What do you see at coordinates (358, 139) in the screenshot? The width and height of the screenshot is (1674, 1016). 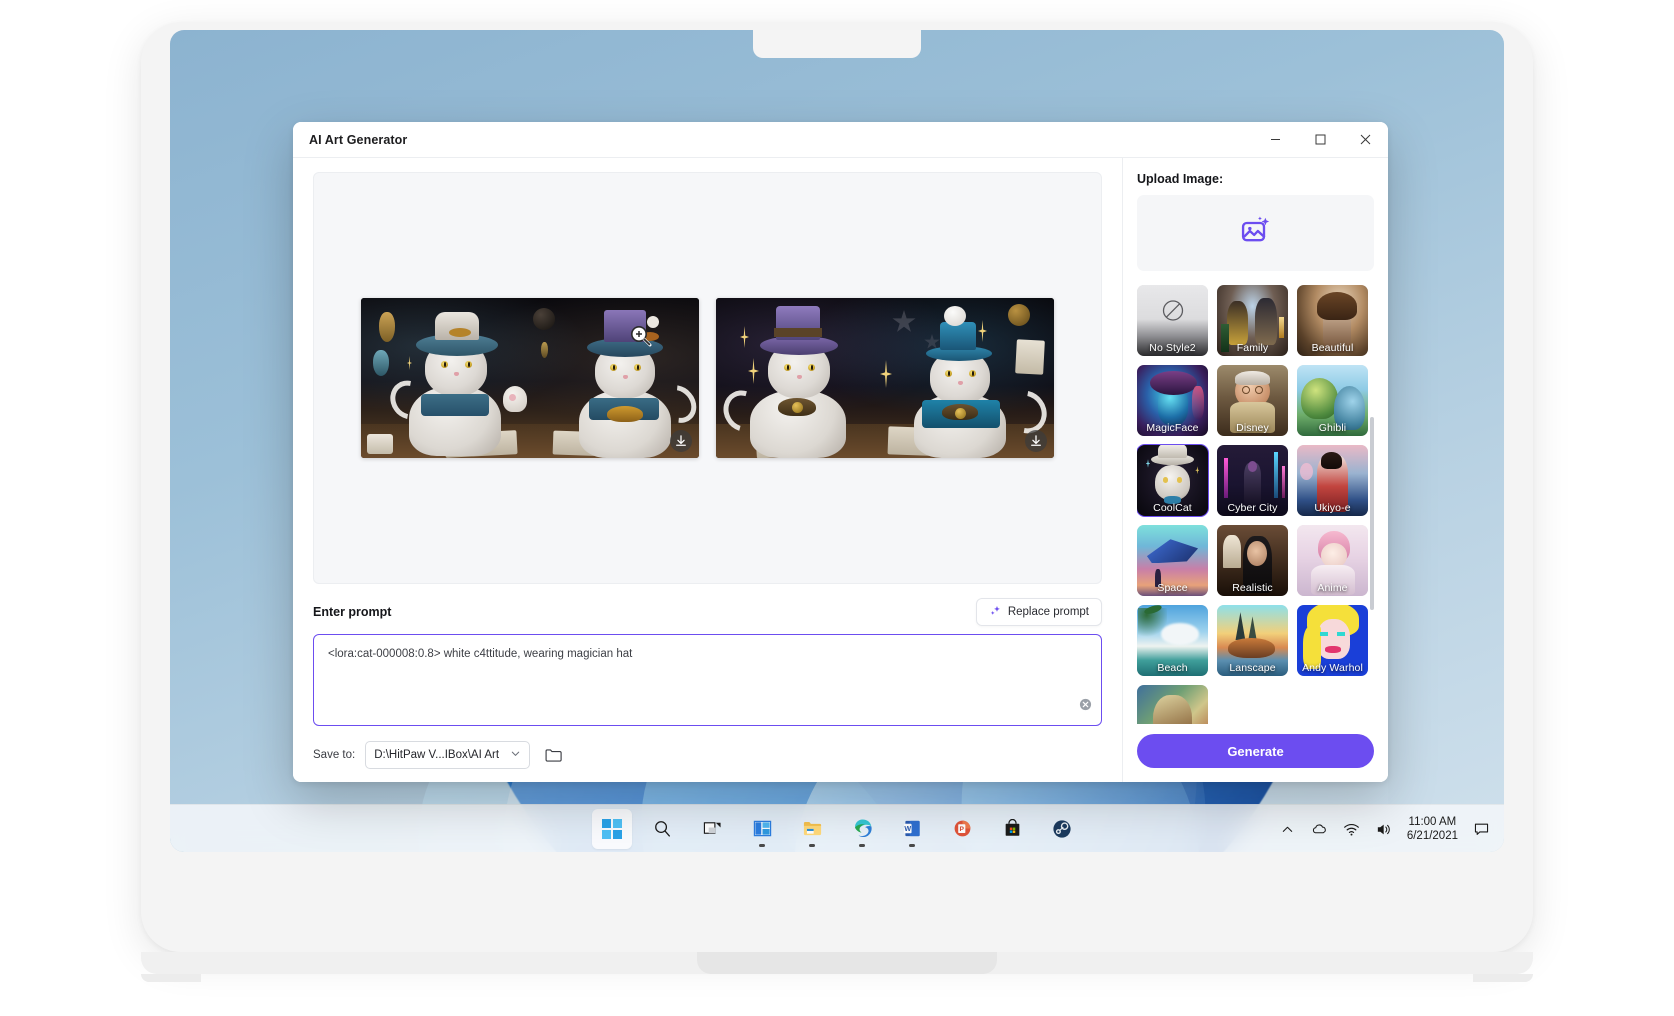 I see `window-title: AI Art Generator` at bounding box center [358, 139].